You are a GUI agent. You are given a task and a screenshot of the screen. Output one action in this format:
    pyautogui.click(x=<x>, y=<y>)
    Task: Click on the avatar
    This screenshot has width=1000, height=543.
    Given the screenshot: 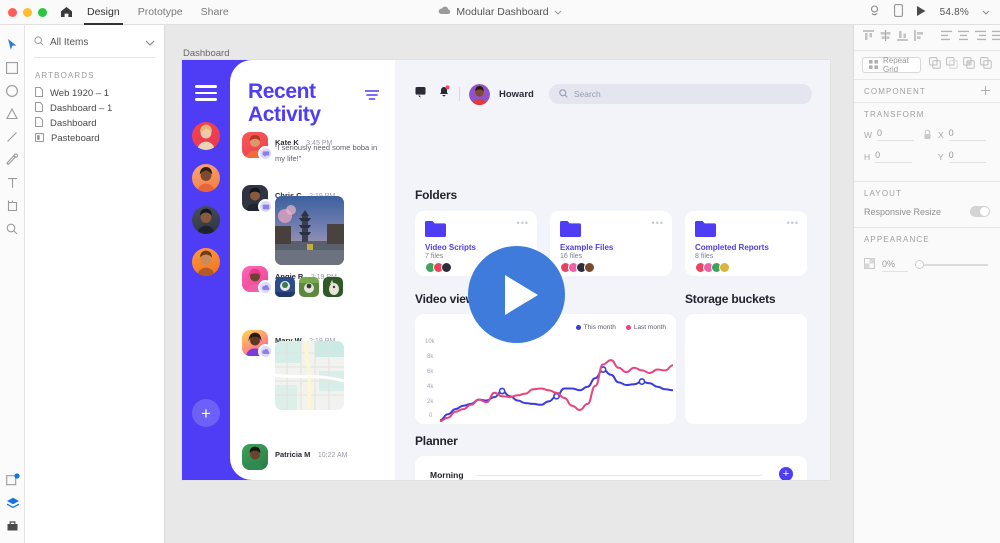 What is the action you would take?
    pyautogui.click(x=479, y=94)
    